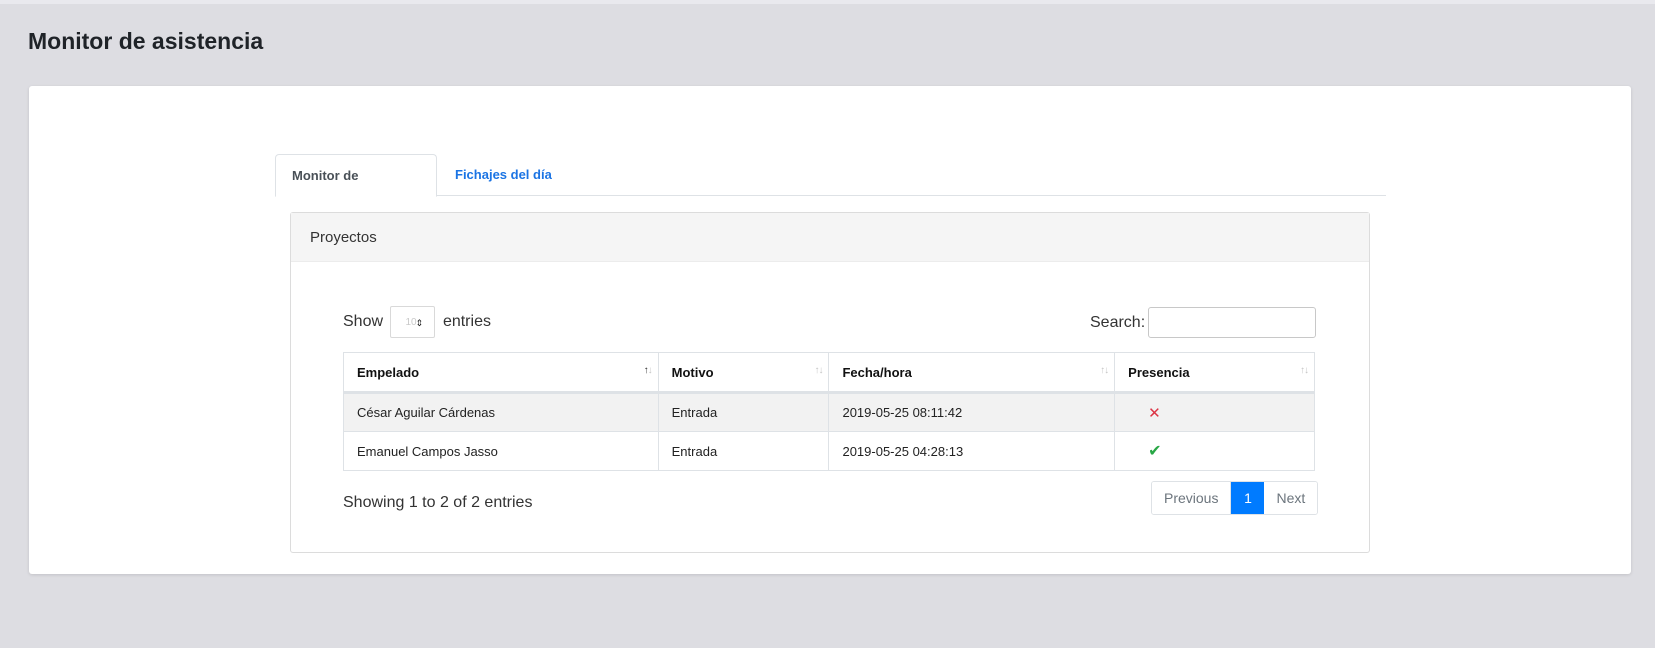  Describe the element at coordinates (972, 373) in the screenshot. I see `column-header-fecha-hora: Fecha/hora ↑↓` at that location.